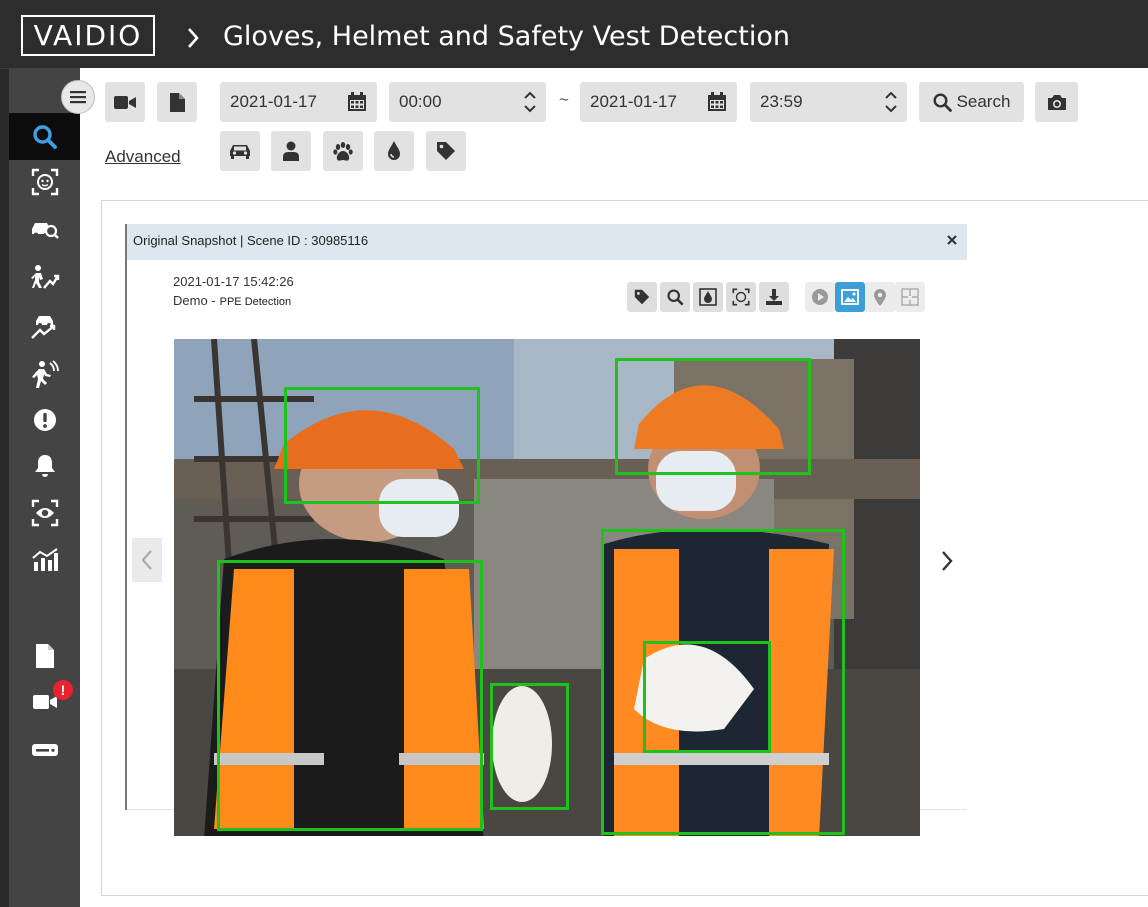 The height and width of the screenshot is (907, 1148). I want to click on start-time-field: 00:00, so click(467, 102).